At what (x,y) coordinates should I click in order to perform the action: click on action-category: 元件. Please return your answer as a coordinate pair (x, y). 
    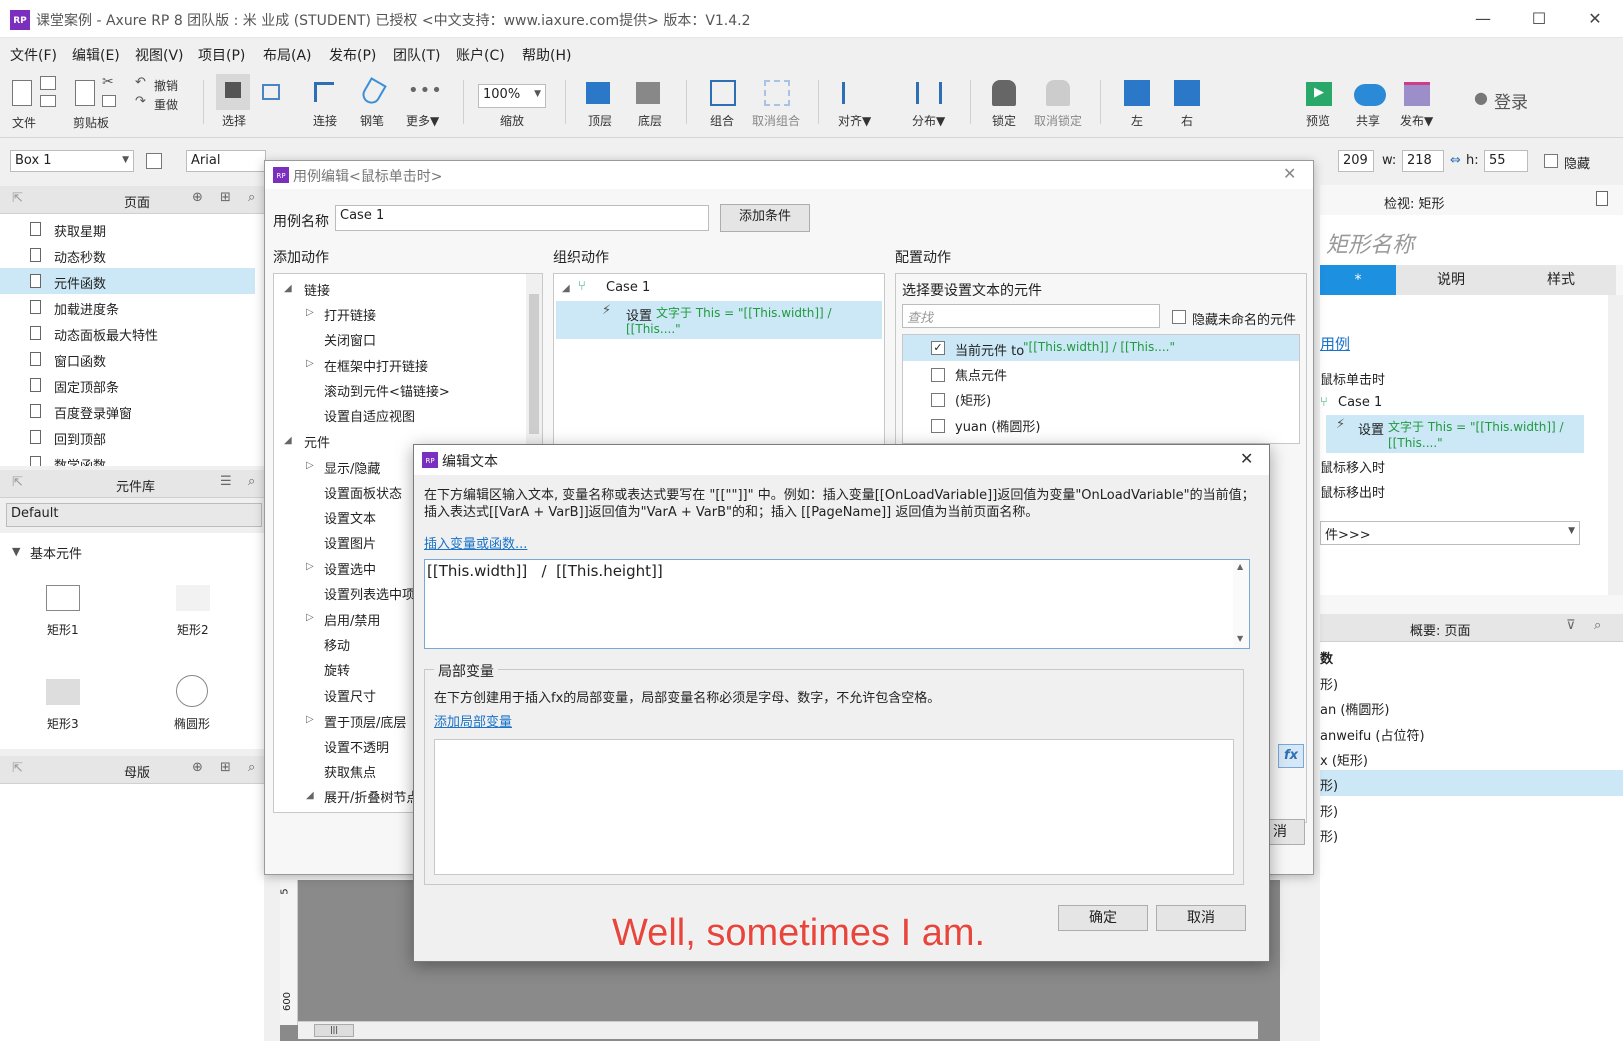
    Looking at the image, I should click on (317, 441).